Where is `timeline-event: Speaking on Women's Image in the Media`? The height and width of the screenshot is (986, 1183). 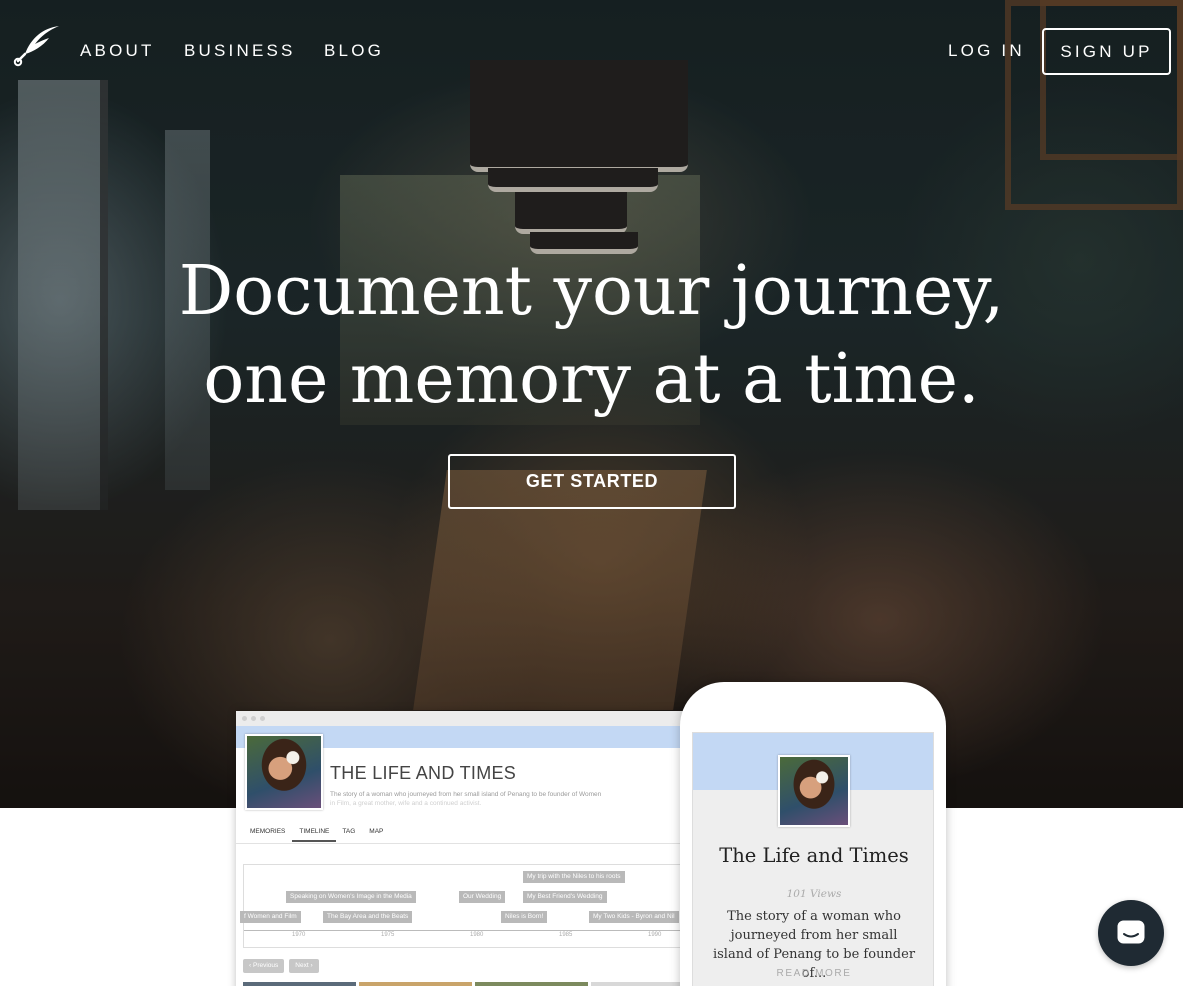 timeline-event: Speaking on Women's Image in the Media is located at coordinates (351, 897).